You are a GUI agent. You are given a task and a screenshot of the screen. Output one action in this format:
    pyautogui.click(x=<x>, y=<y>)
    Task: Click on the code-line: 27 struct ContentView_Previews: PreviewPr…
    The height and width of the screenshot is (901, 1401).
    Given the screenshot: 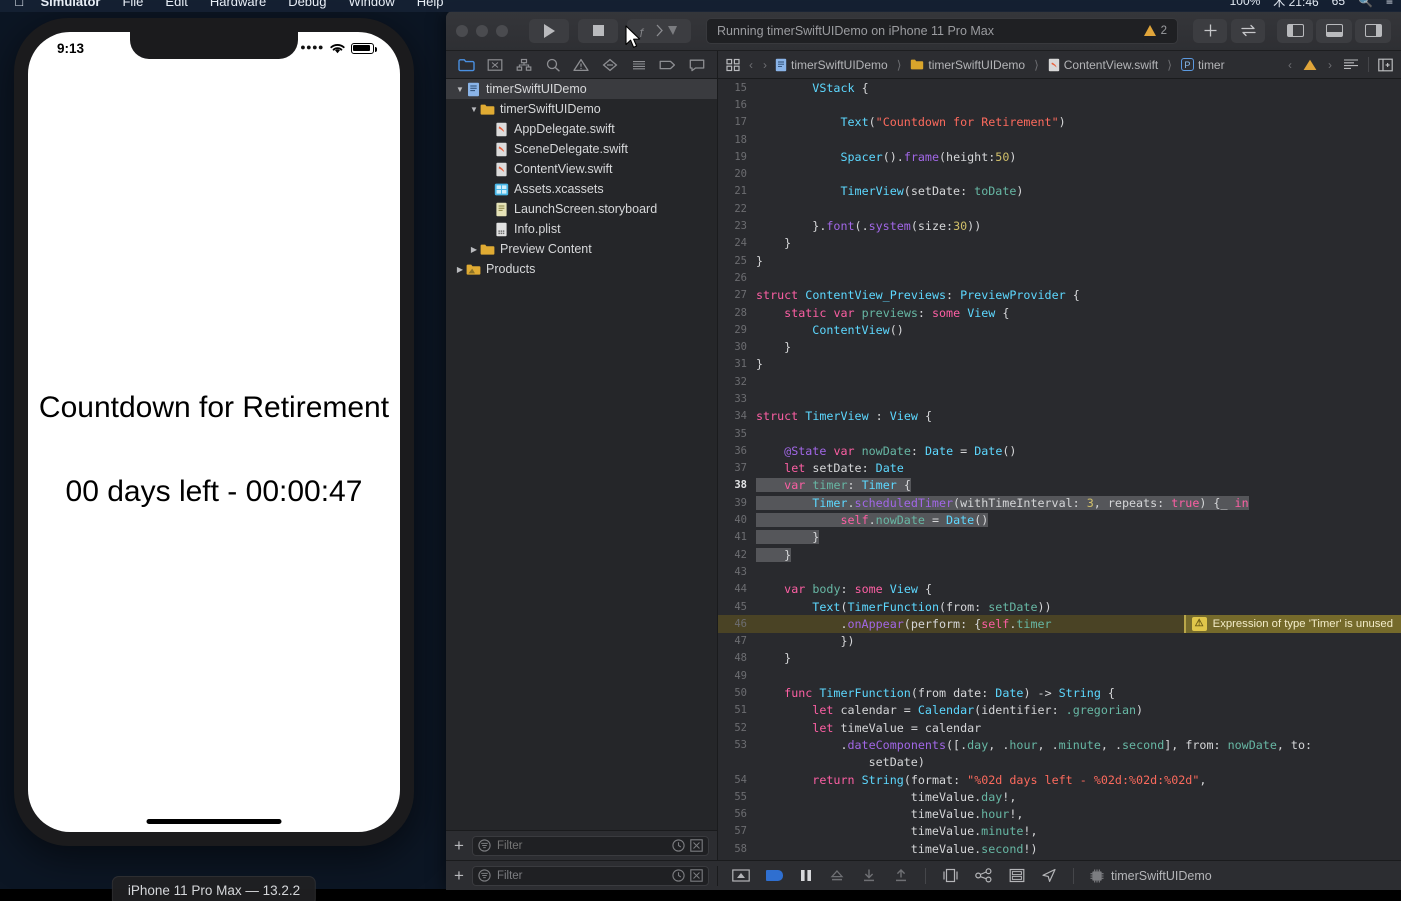 What is the action you would take?
    pyautogui.click(x=1059, y=295)
    